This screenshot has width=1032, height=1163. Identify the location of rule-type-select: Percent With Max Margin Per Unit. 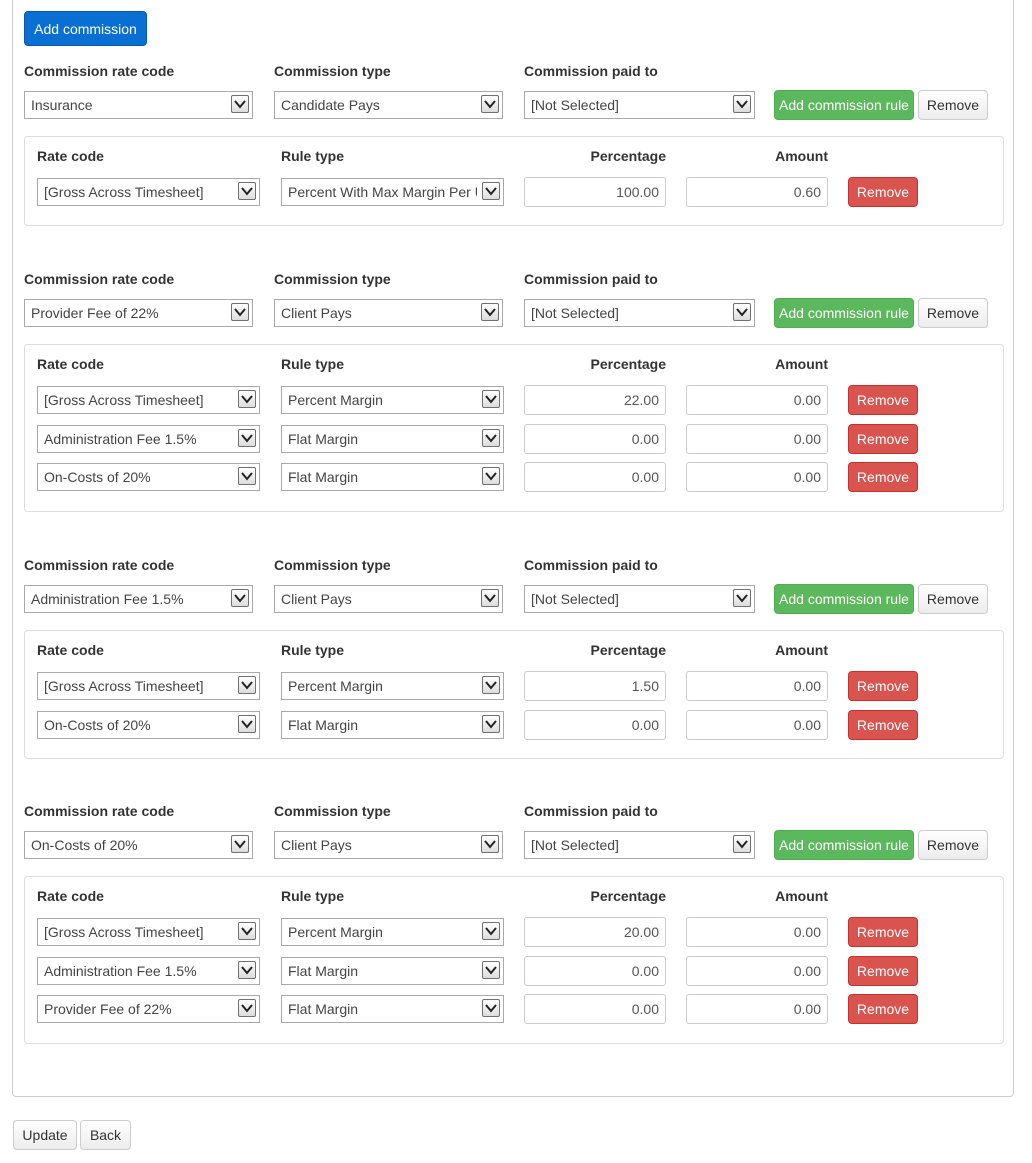
(392, 192).